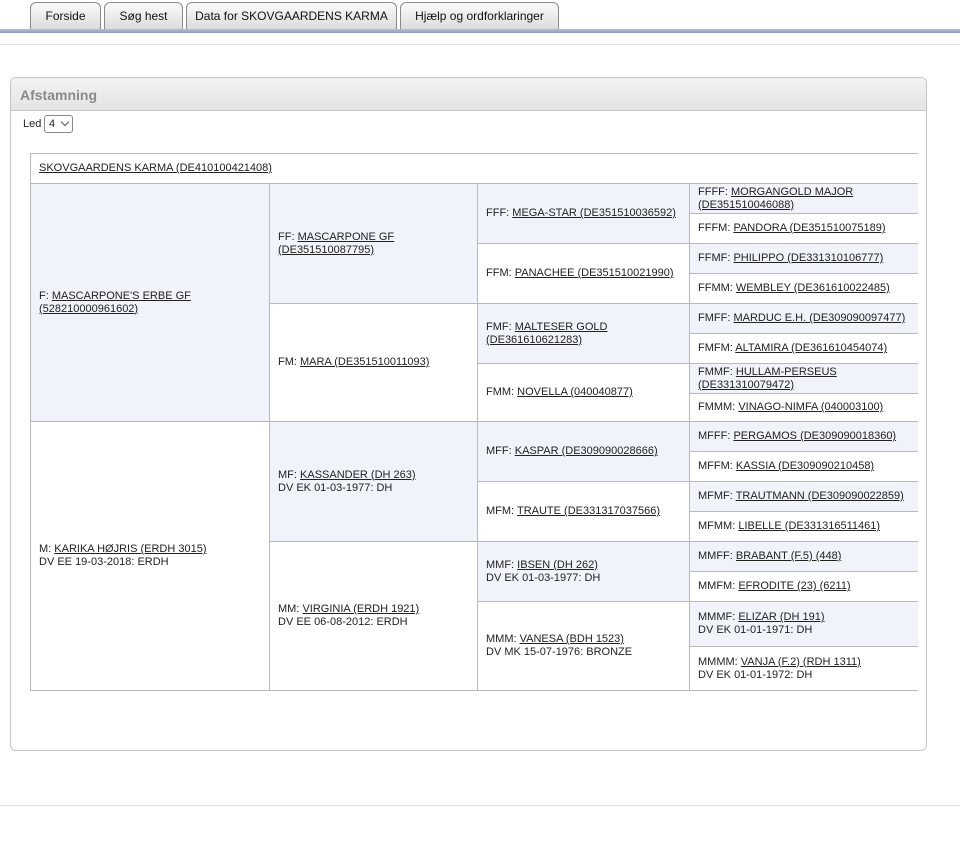 The width and height of the screenshot is (960, 847). What do you see at coordinates (715, 556) in the screenshot?
I see `ancestor-prefix: MMFF:` at bounding box center [715, 556].